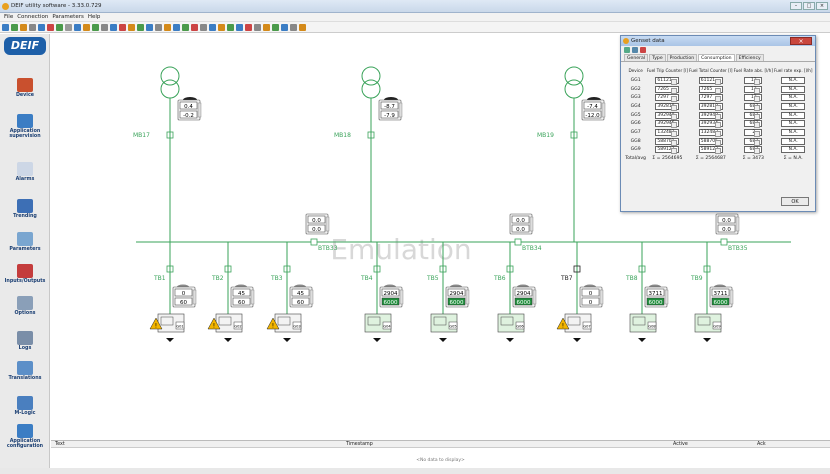 The width and height of the screenshot is (830, 474). I want to click on value-field: 61121, so click(667, 80).